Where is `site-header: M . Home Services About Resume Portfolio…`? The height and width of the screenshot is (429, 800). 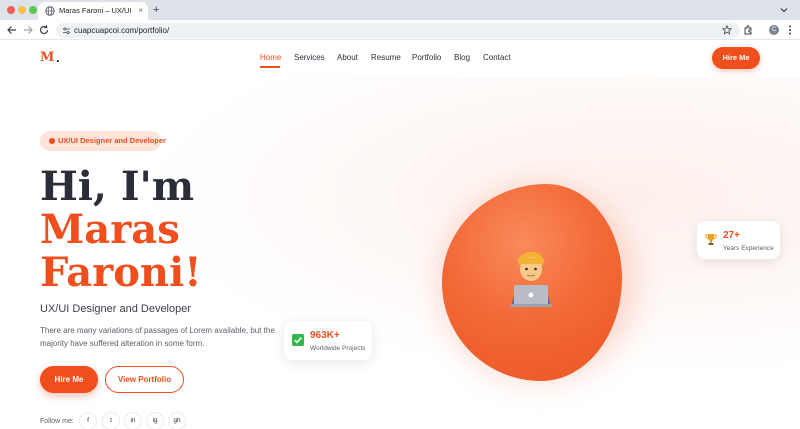
site-header: M . Home Services About Resume Portfolio… is located at coordinates (400, 58).